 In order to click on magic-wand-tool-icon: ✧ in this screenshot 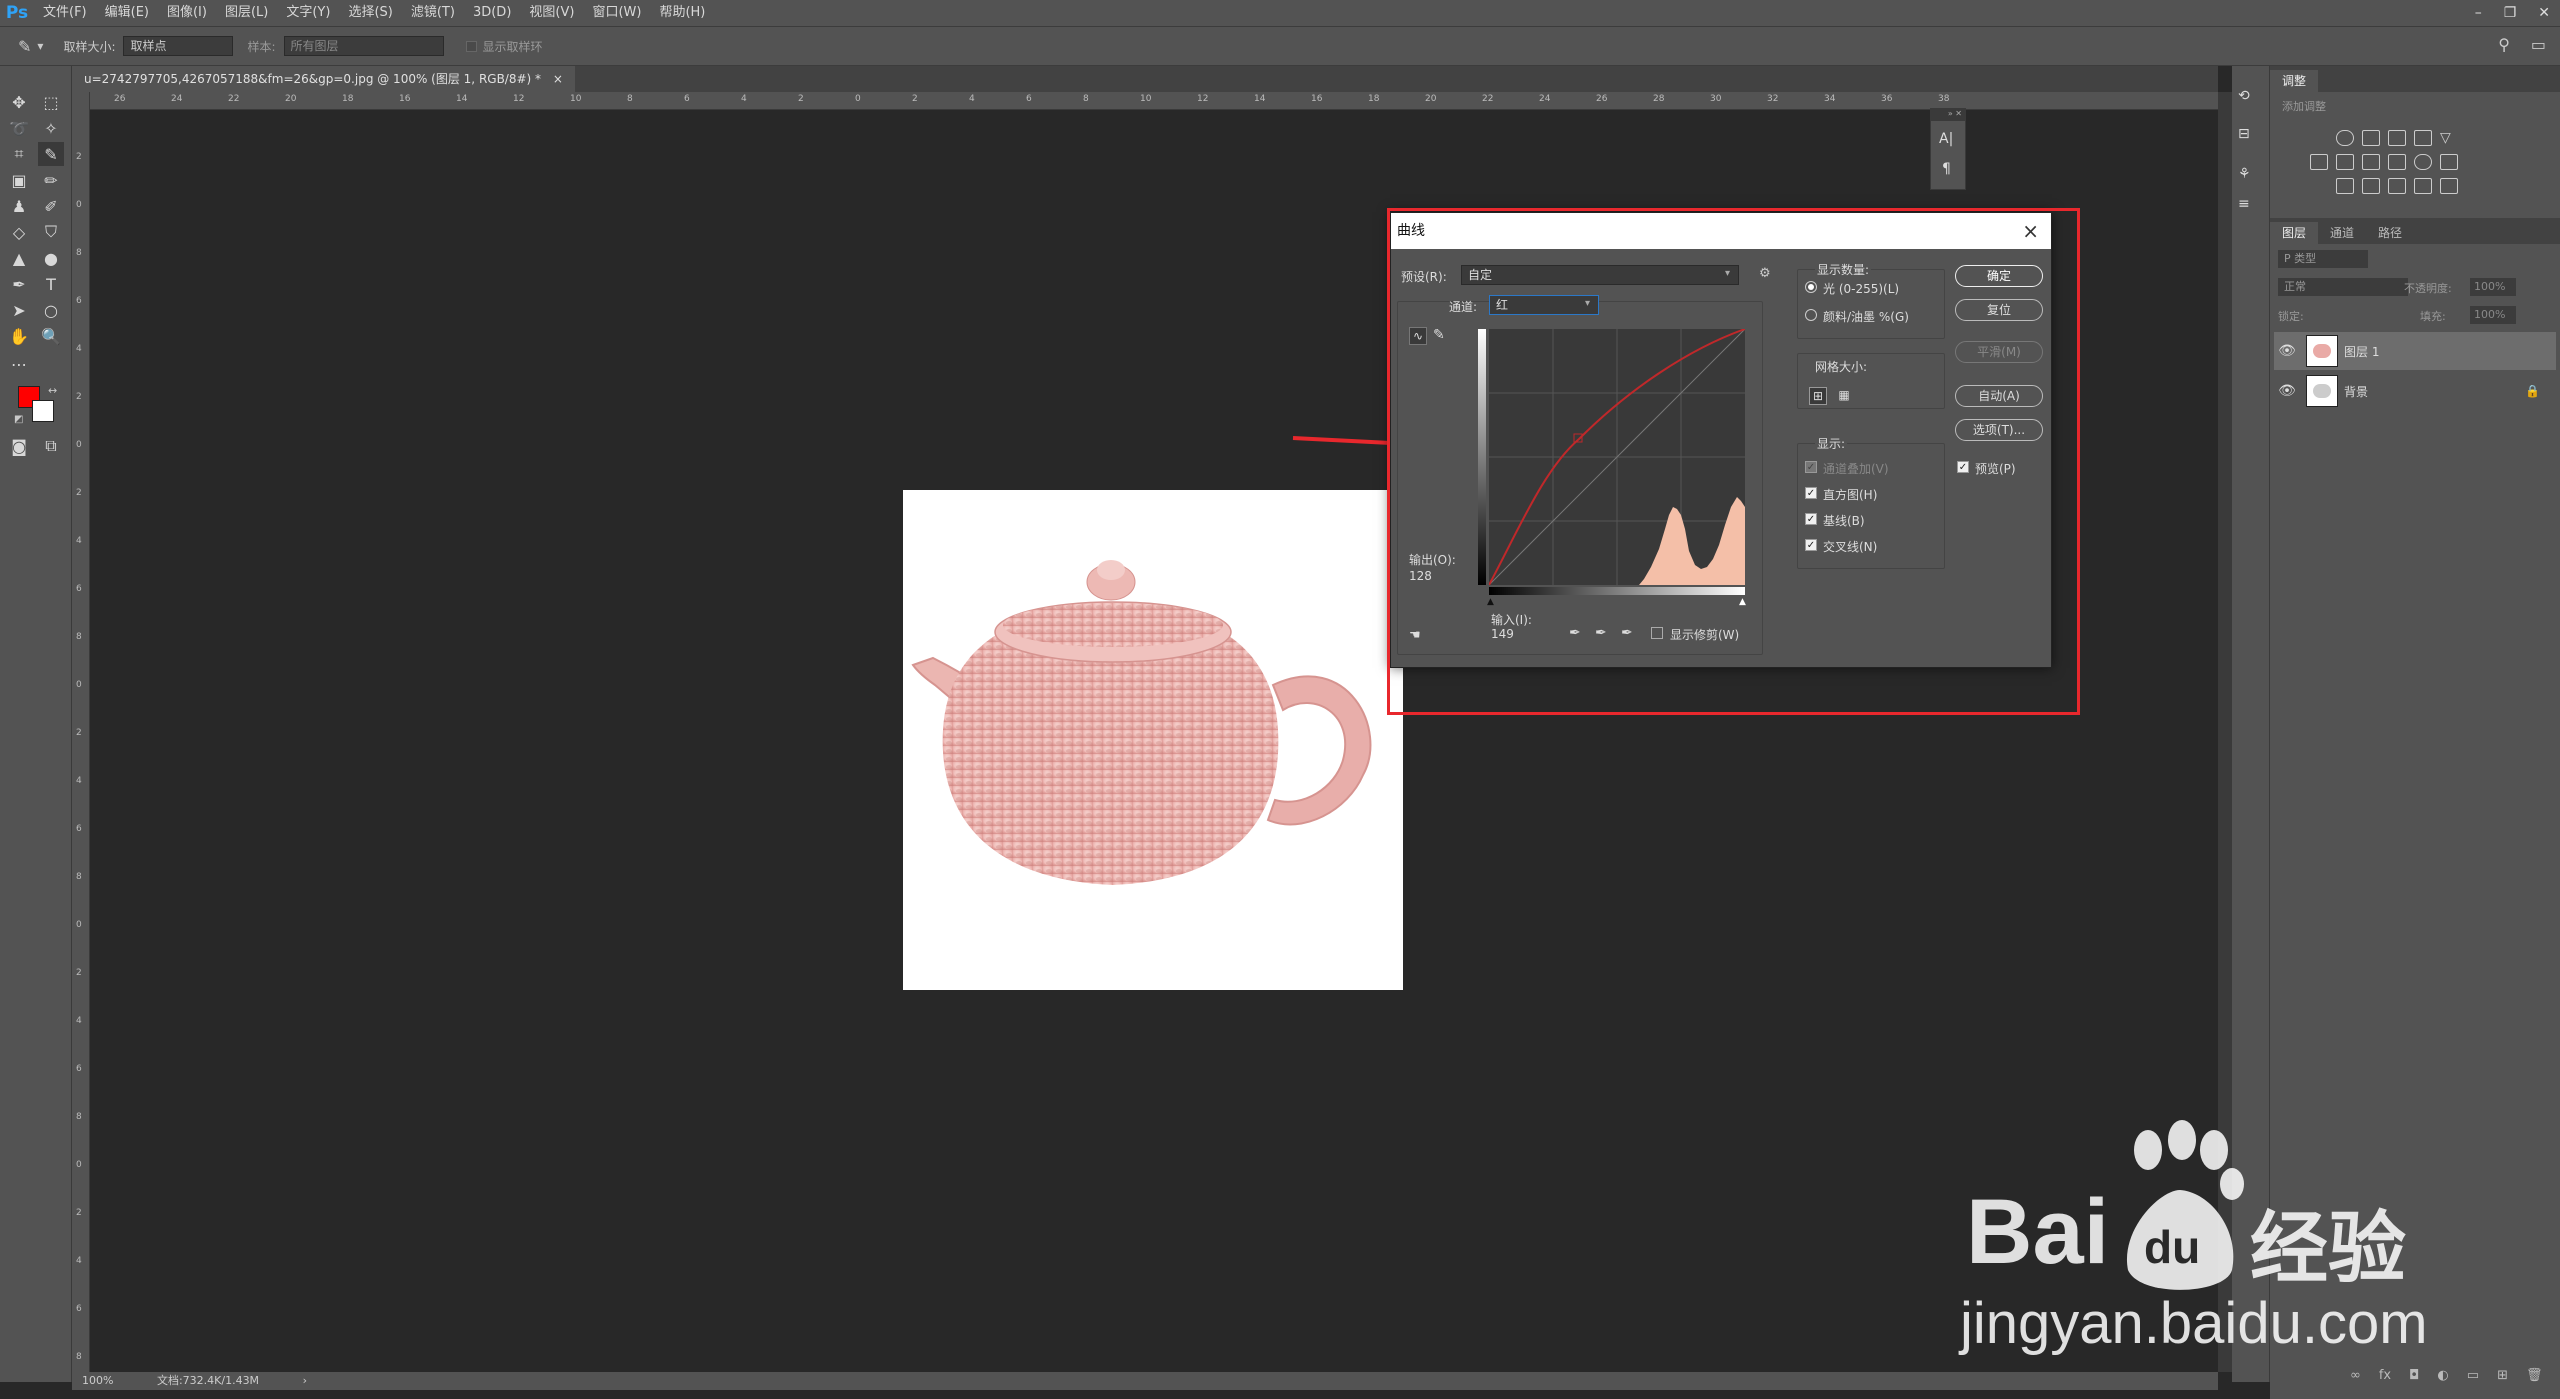, I will do `click(51, 128)`.